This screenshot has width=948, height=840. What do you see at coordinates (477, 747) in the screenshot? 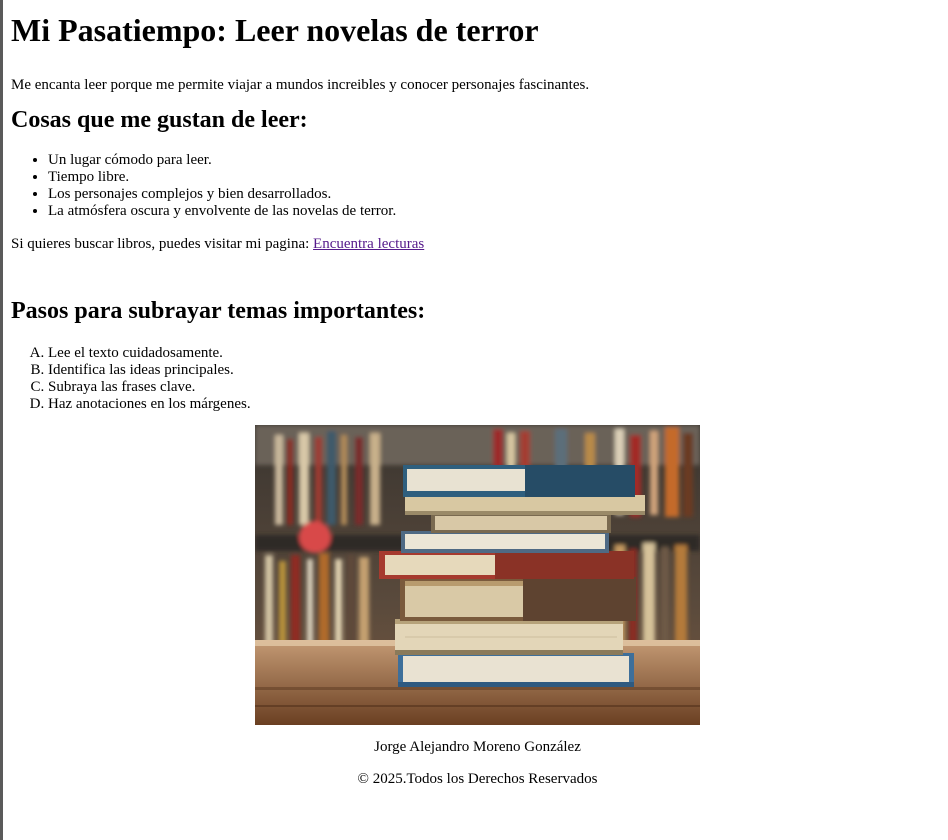
I see `author-name: Jorge Alejandro Moreno González` at bounding box center [477, 747].